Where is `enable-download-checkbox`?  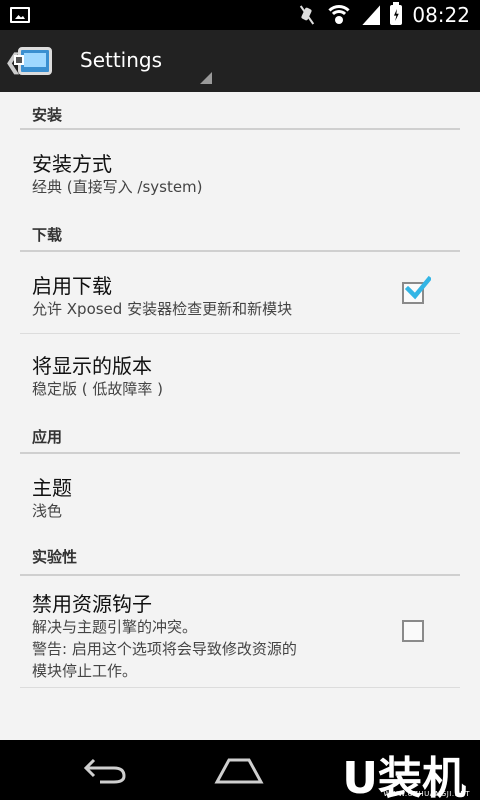
enable-download-checkbox is located at coordinates (416, 289).